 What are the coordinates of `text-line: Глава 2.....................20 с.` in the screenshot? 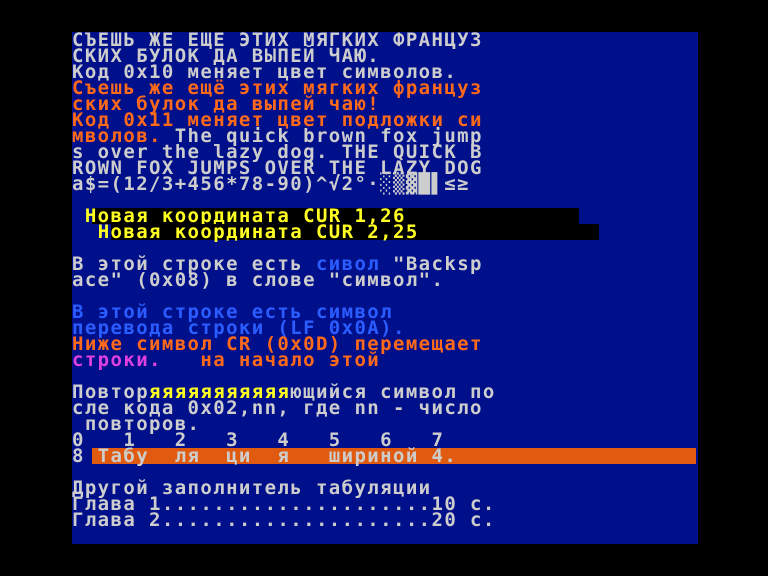 It's located at (284, 520).